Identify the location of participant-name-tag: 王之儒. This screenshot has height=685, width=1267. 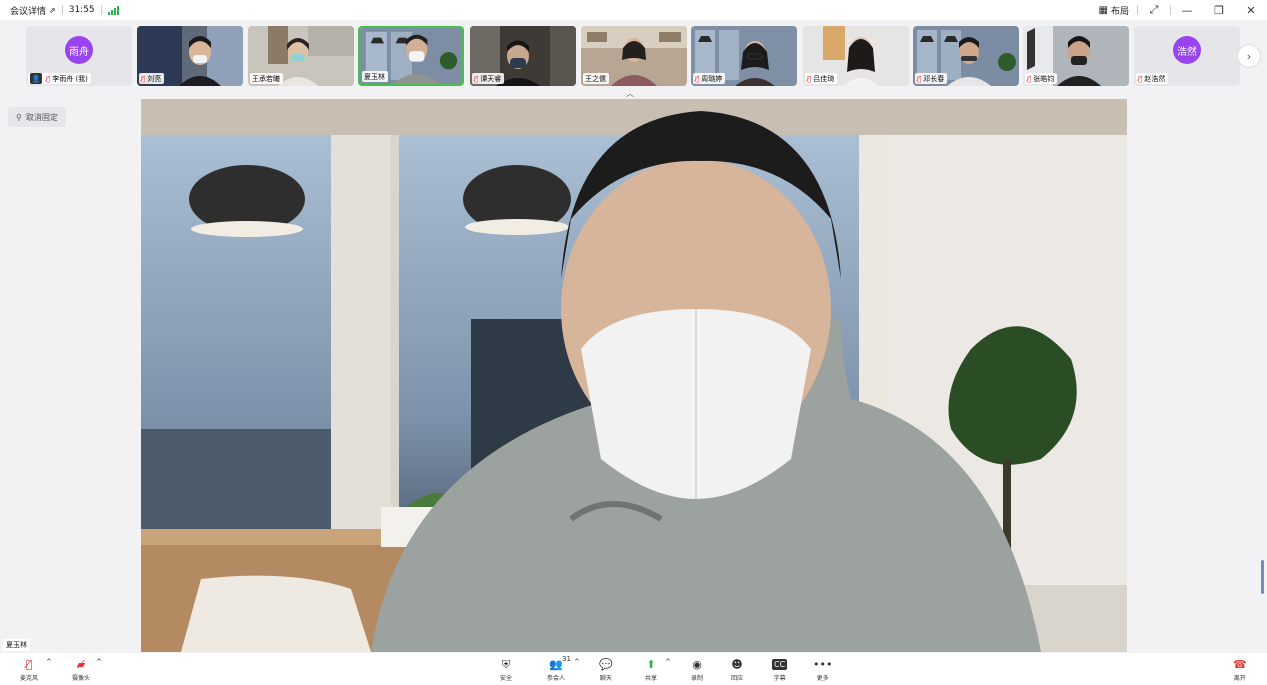
(596, 78).